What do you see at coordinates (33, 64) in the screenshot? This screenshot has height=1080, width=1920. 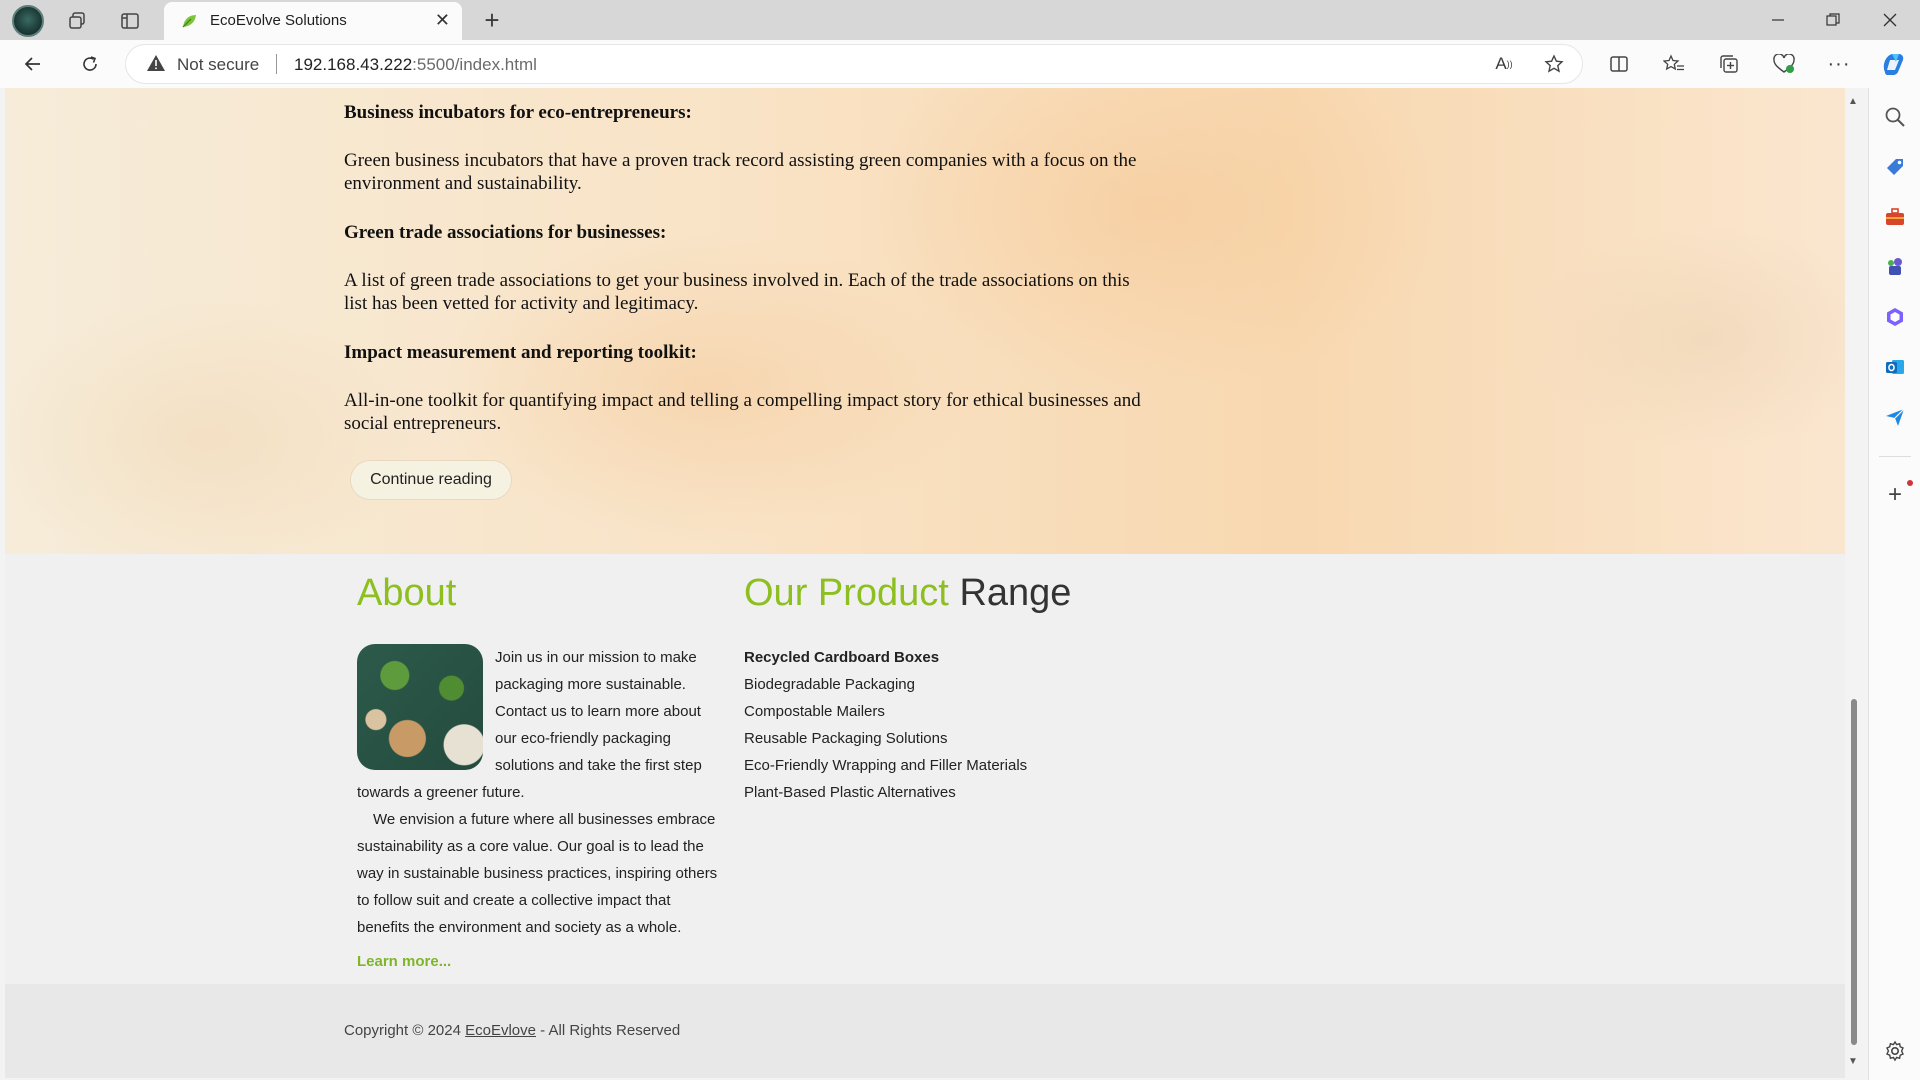 I see `back-arrow-icon` at bounding box center [33, 64].